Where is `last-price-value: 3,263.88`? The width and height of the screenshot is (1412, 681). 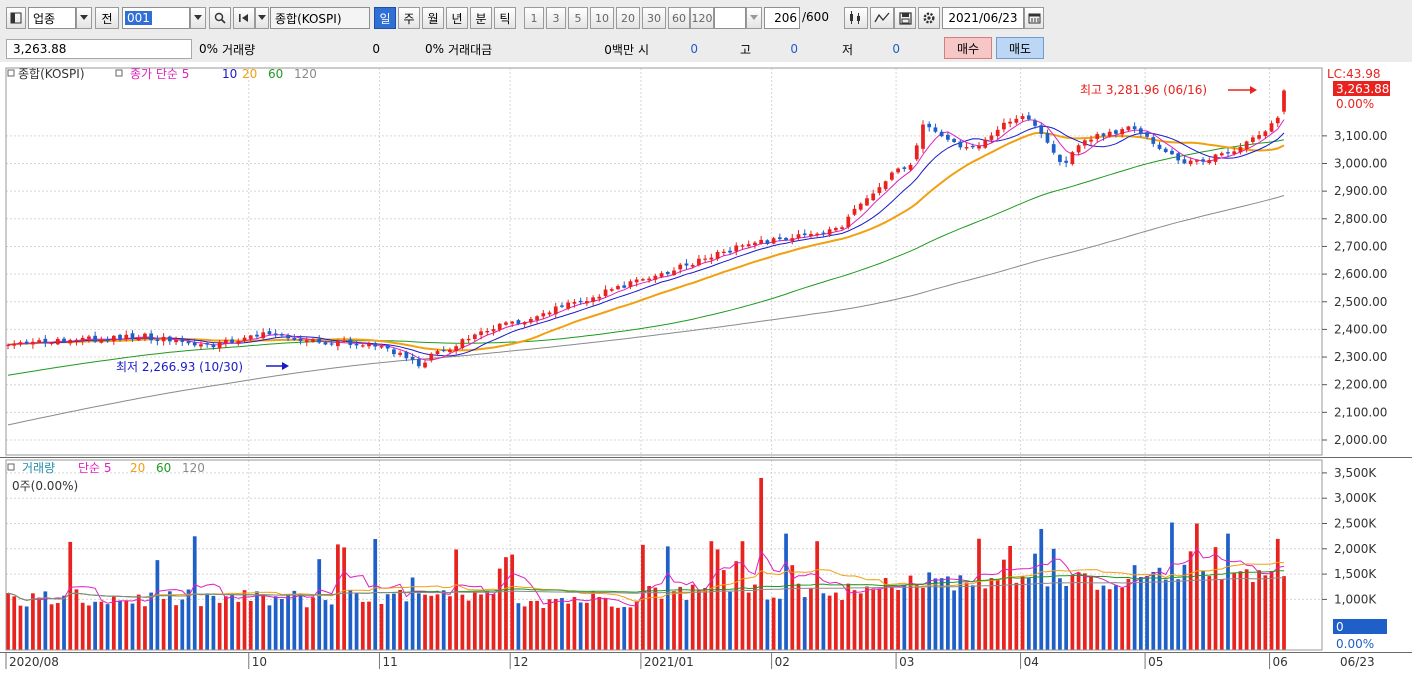
last-price-value: 3,263.88 is located at coordinates (1362, 89).